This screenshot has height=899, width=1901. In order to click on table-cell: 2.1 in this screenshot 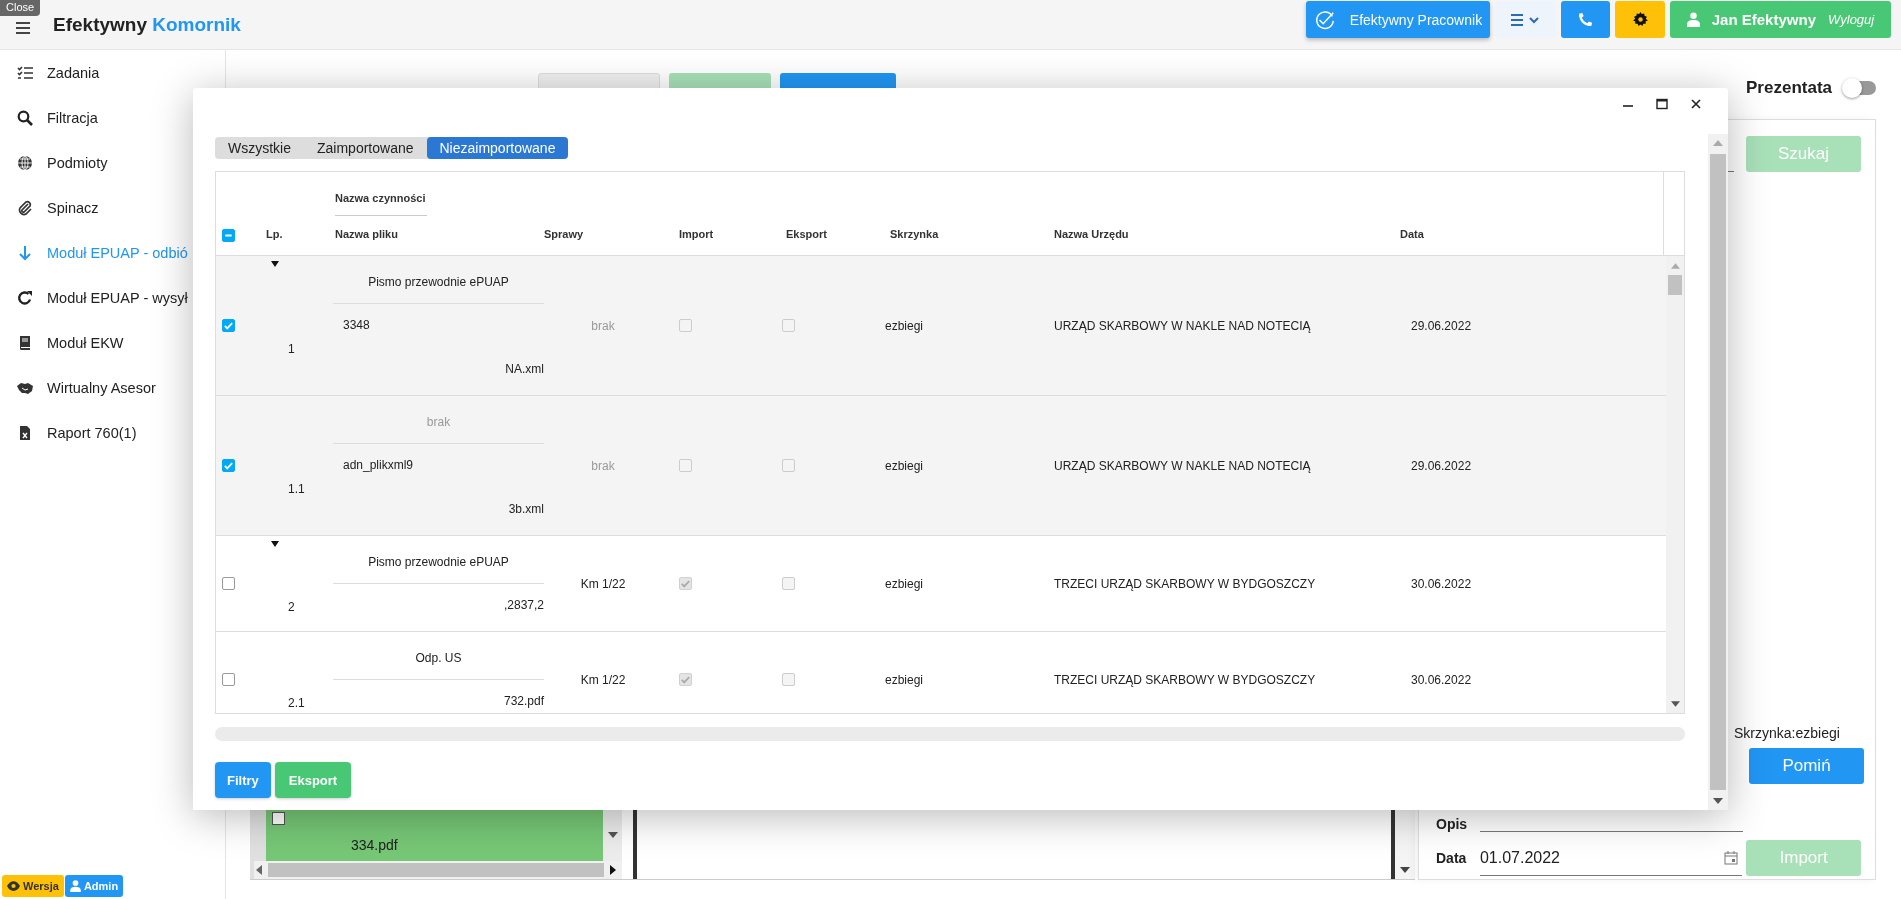, I will do `click(296, 702)`.